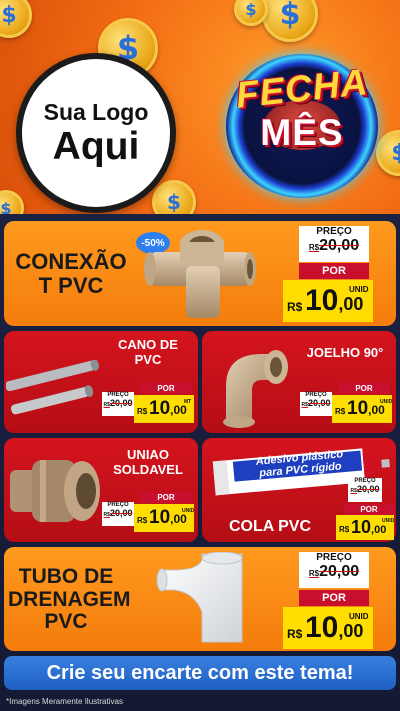  What do you see at coordinates (200, 274) in the screenshot?
I see `tee-fitting-image` at bounding box center [200, 274].